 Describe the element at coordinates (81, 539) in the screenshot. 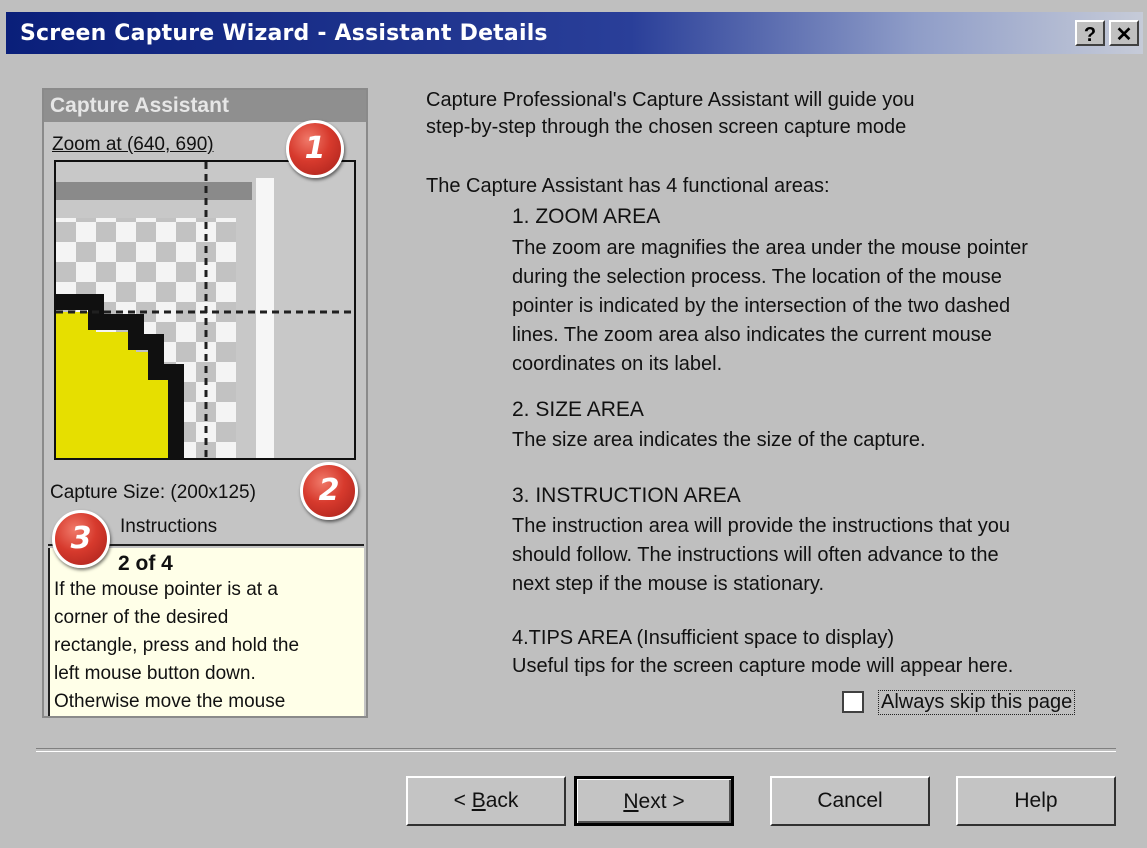

I see `callout-badge-3: 3` at that location.